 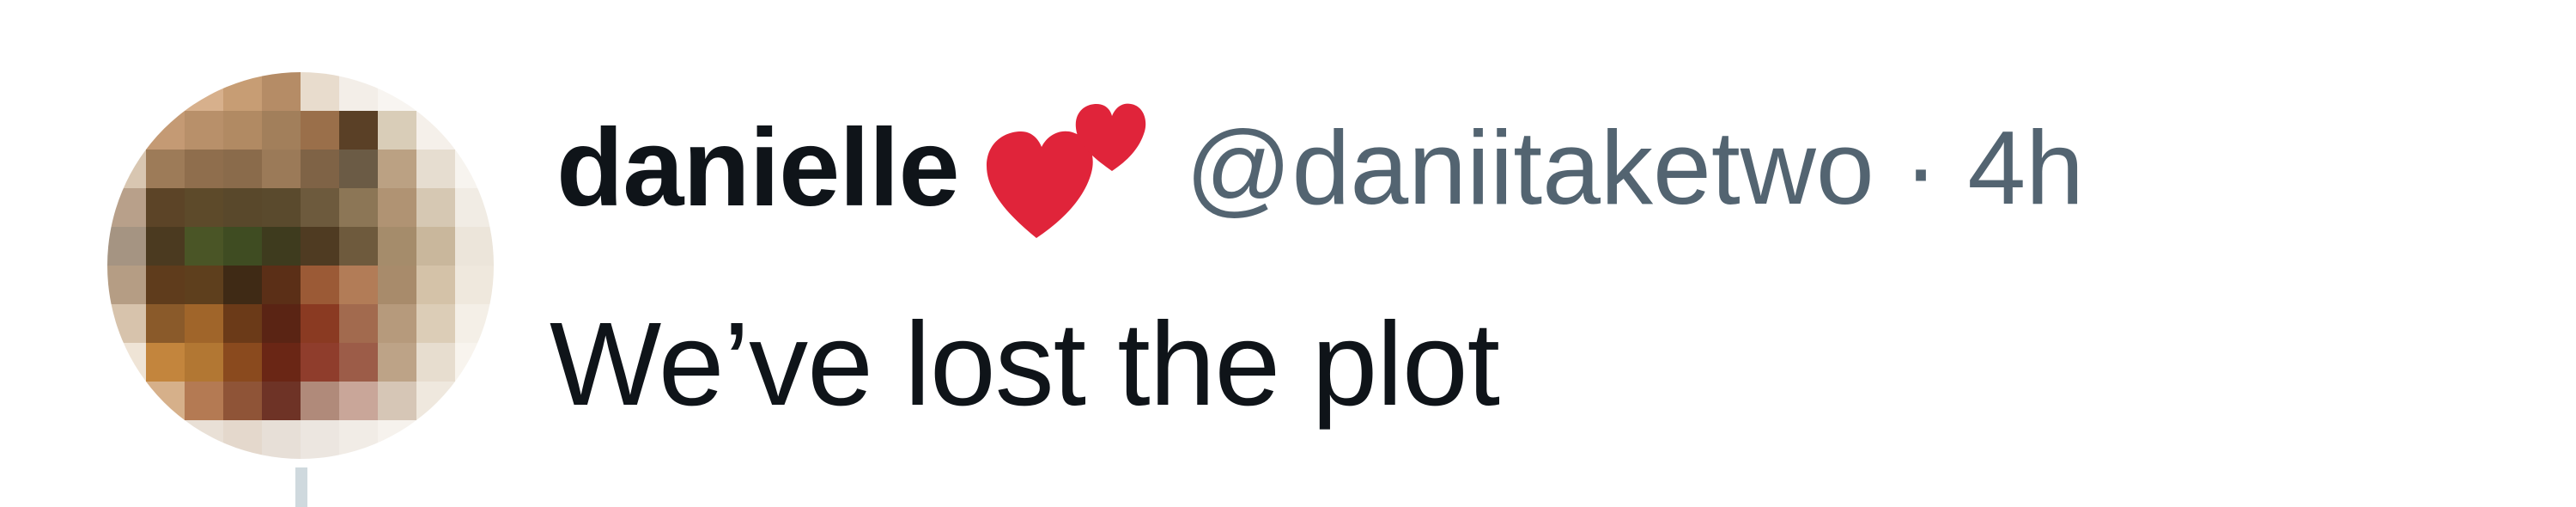 I want to click on thread-line, so click(x=301, y=487).